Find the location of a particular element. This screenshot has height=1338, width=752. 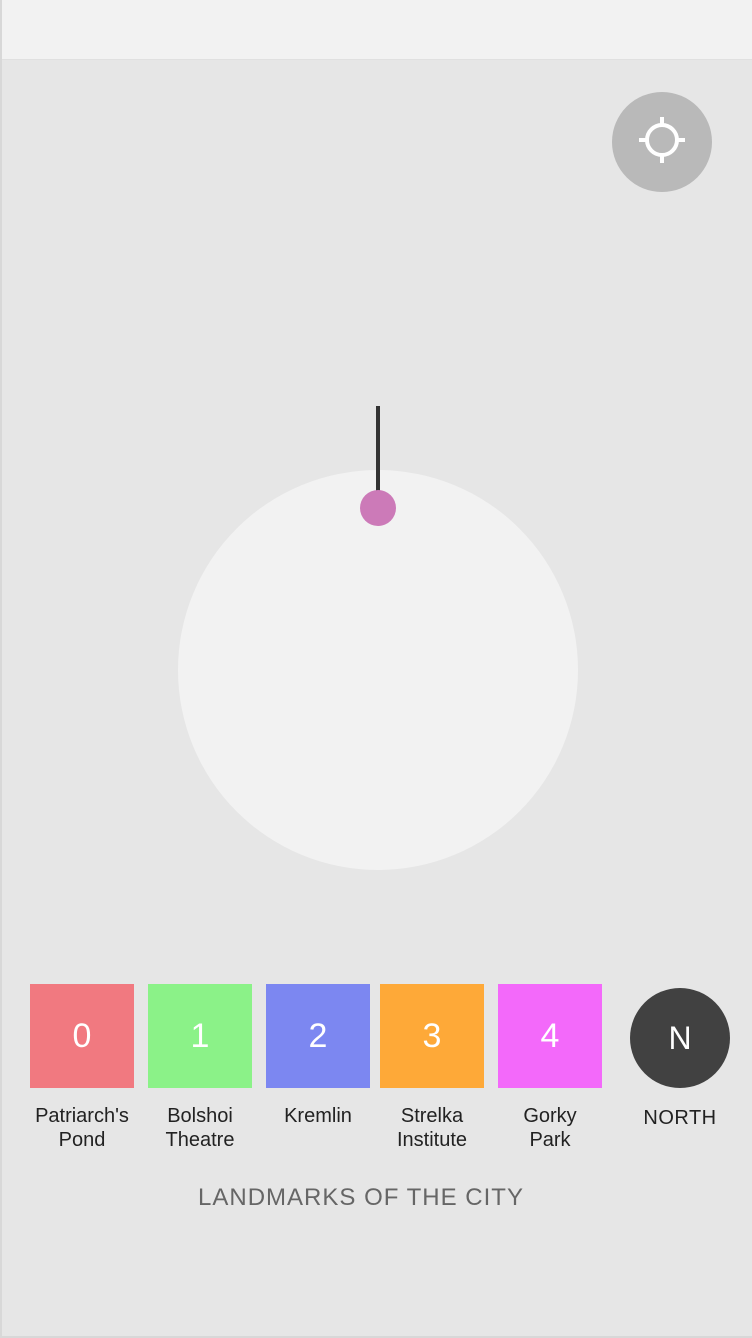

landmark-item-2: 2 Kremlin is located at coordinates (318, 1056).